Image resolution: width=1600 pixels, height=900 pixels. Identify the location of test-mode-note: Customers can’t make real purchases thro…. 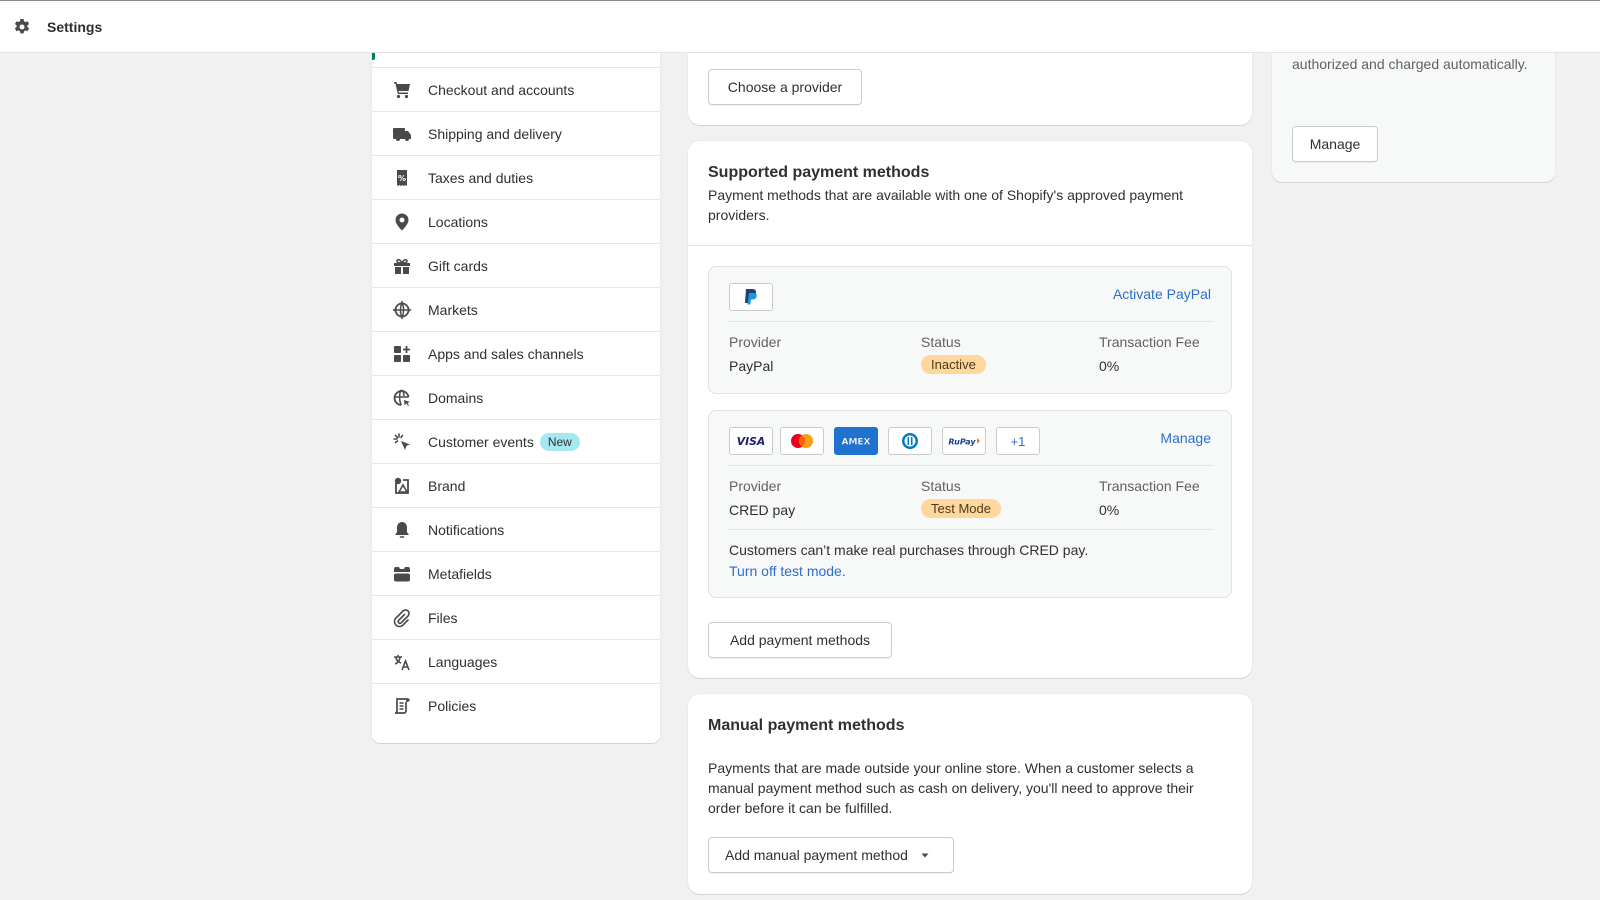
(909, 550).